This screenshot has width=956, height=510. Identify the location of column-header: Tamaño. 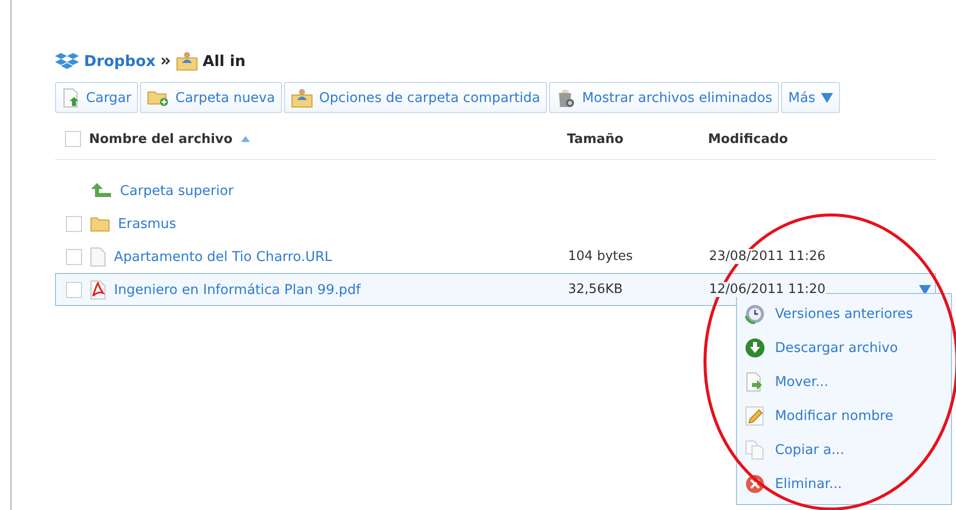
(595, 139).